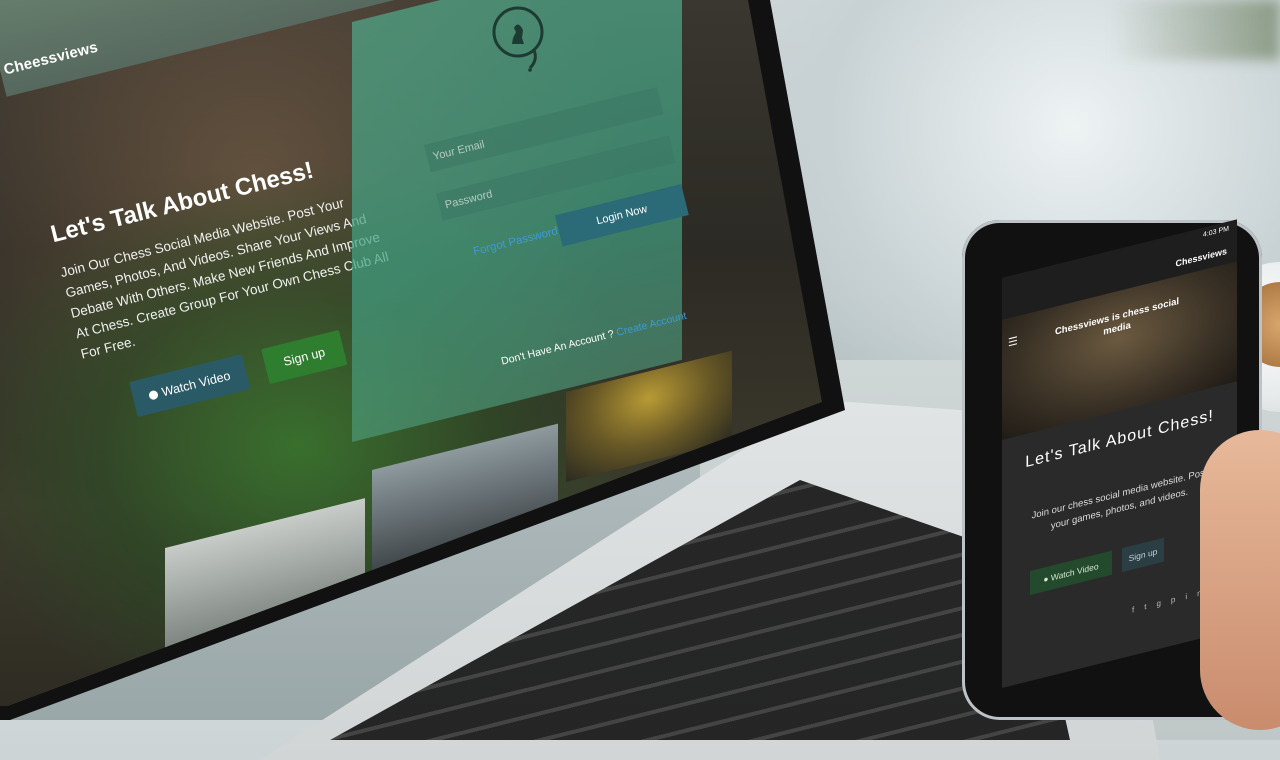 Image resolution: width=1280 pixels, height=760 pixels. What do you see at coordinates (1163, 602) in the screenshot?
I see `googleplus-icon: g` at bounding box center [1163, 602].